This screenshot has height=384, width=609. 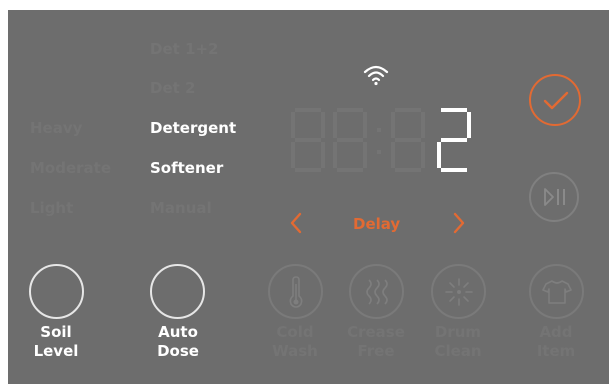 What do you see at coordinates (186, 168) in the screenshot?
I see `detergent-option-softener: Softener` at bounding box center [186, 168].